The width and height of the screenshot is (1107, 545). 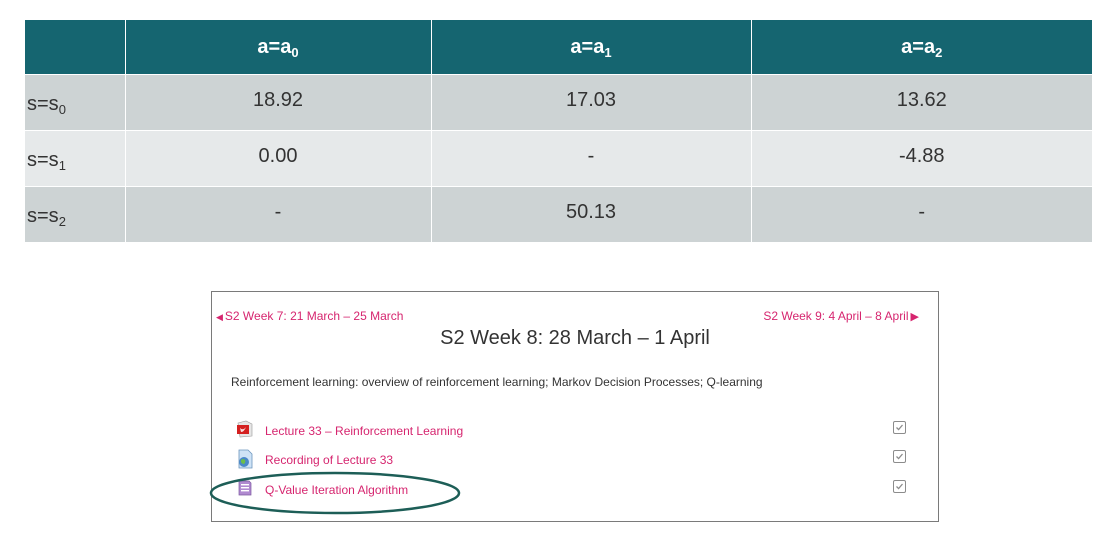 I want to click on pdf-icon, so click(x=245, y=429).